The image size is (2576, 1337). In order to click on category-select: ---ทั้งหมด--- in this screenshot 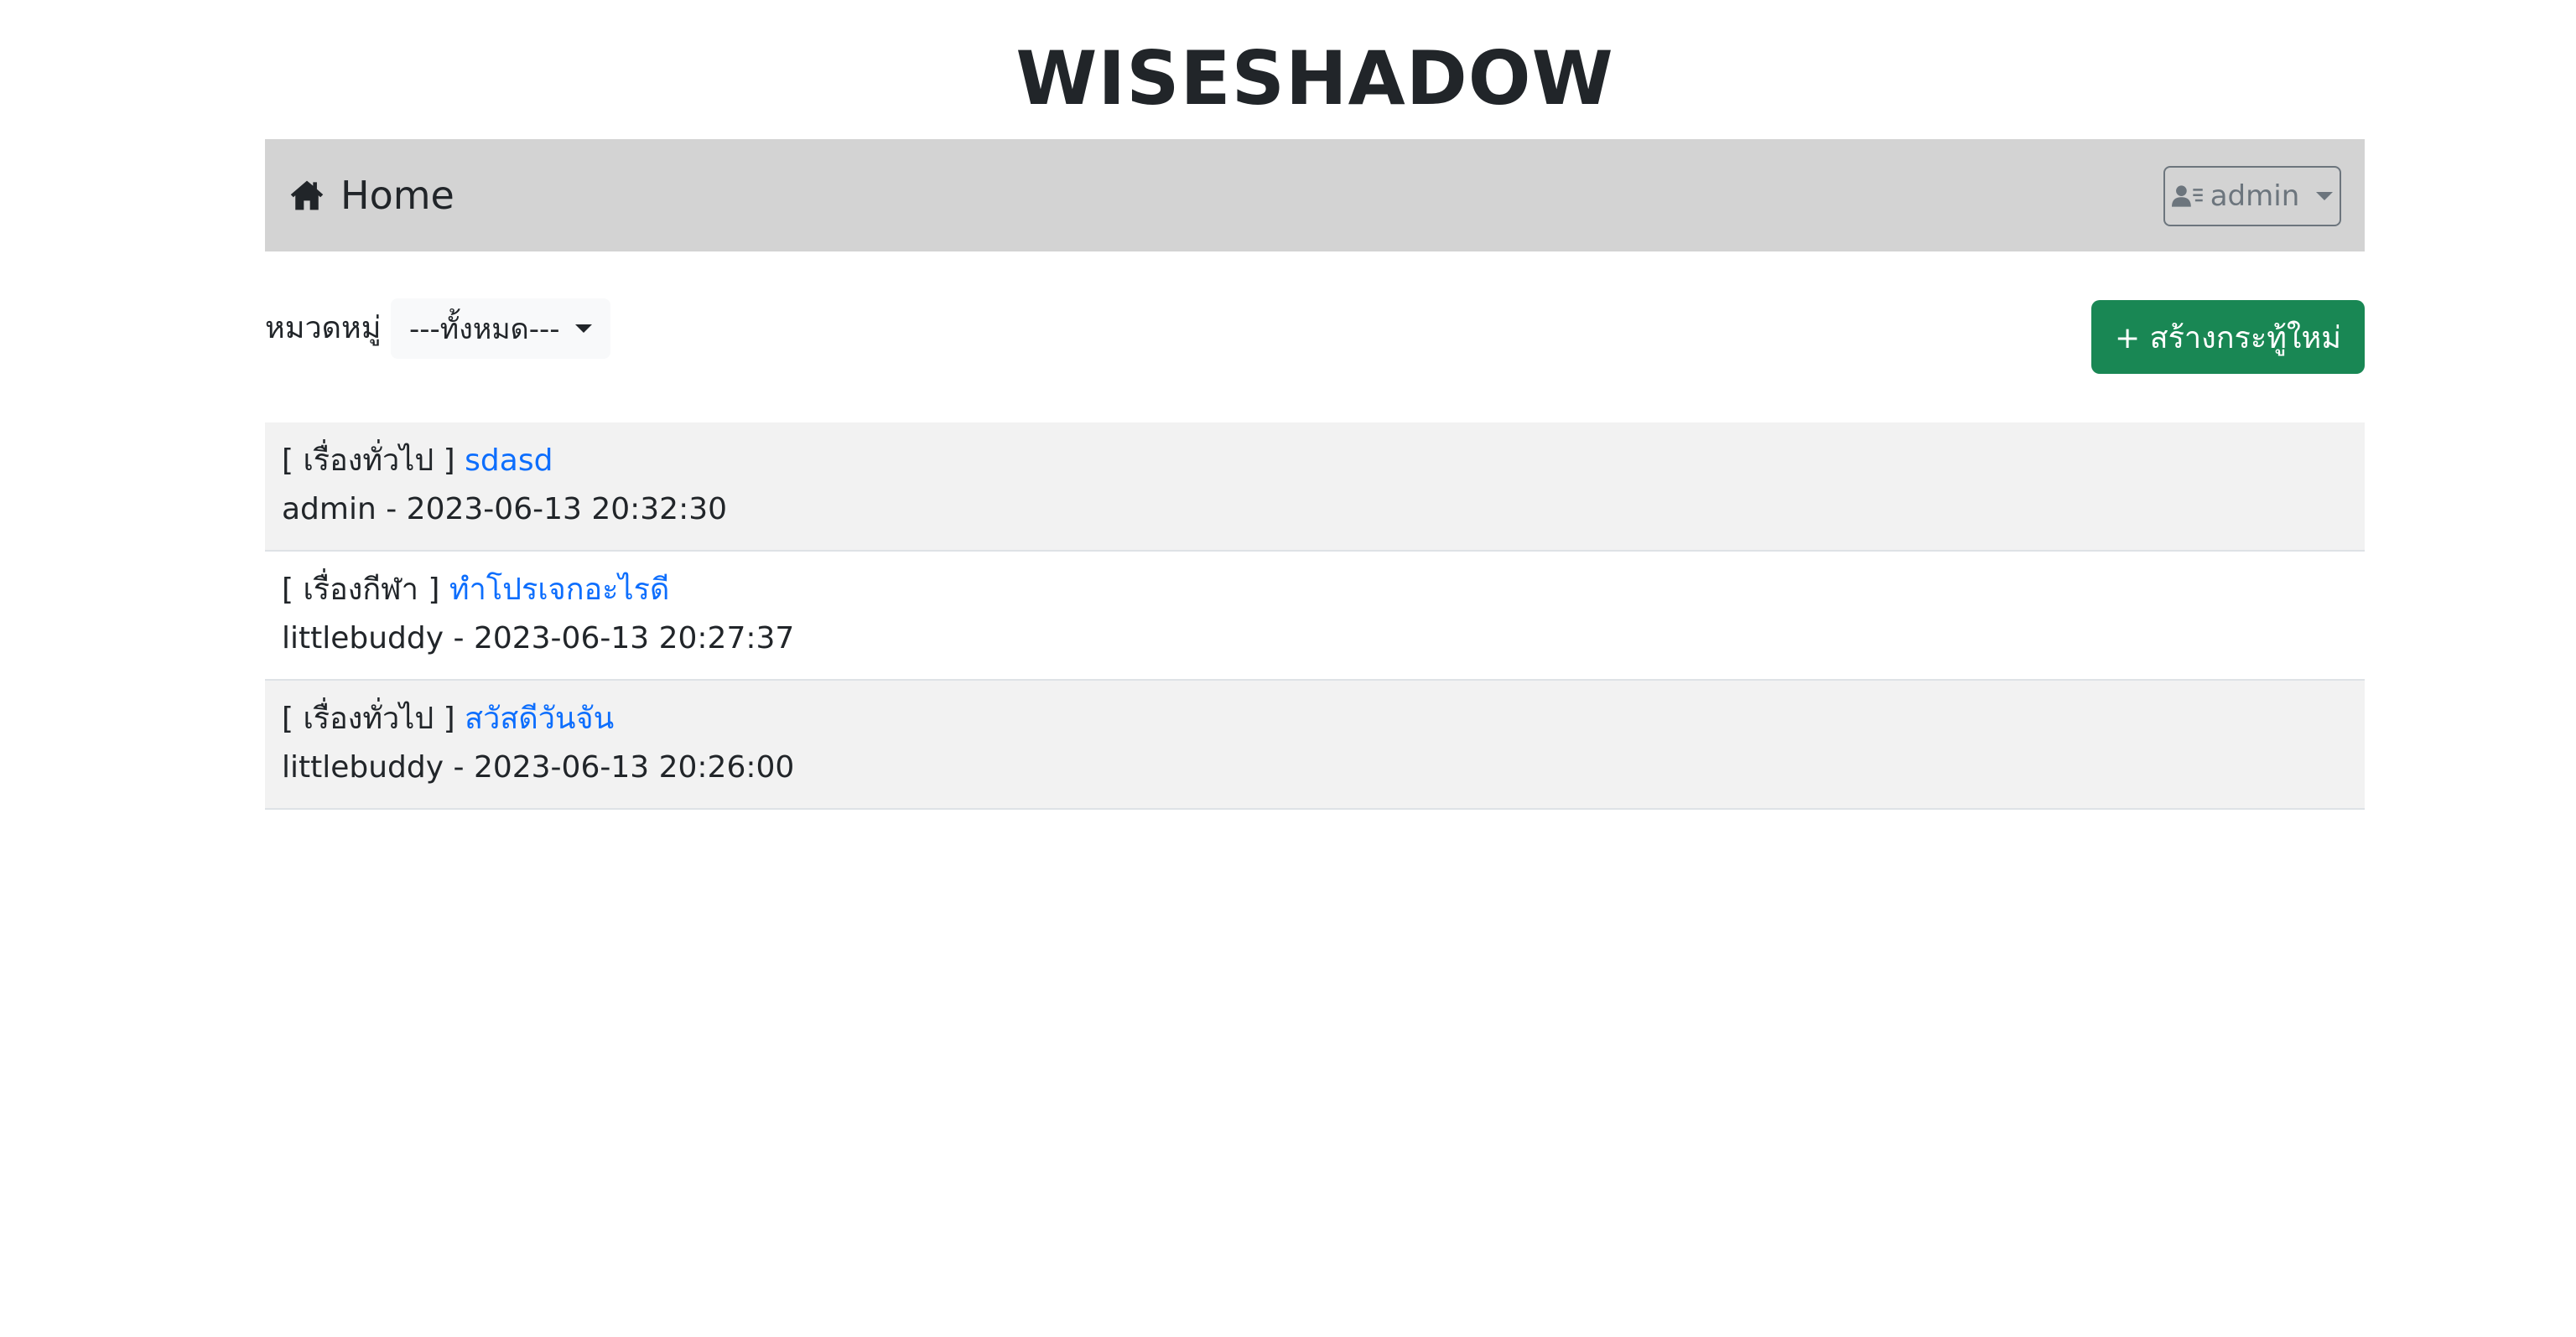, I will do `click(501, 328)`.